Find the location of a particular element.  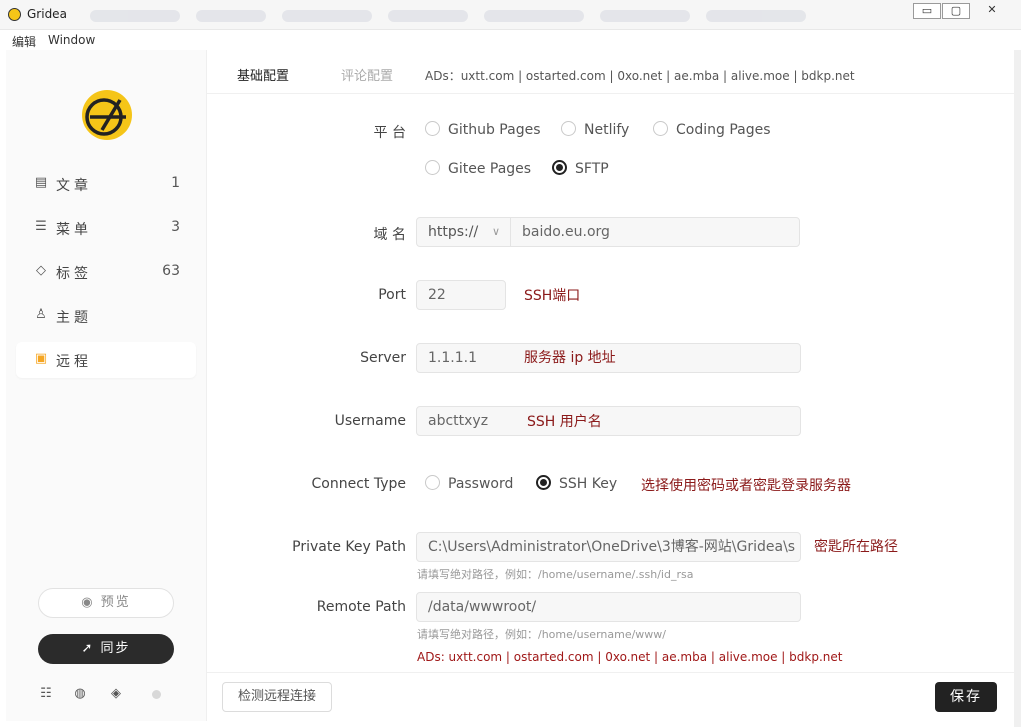

maximize-button: ▢ is located at coordinates (956, 11).